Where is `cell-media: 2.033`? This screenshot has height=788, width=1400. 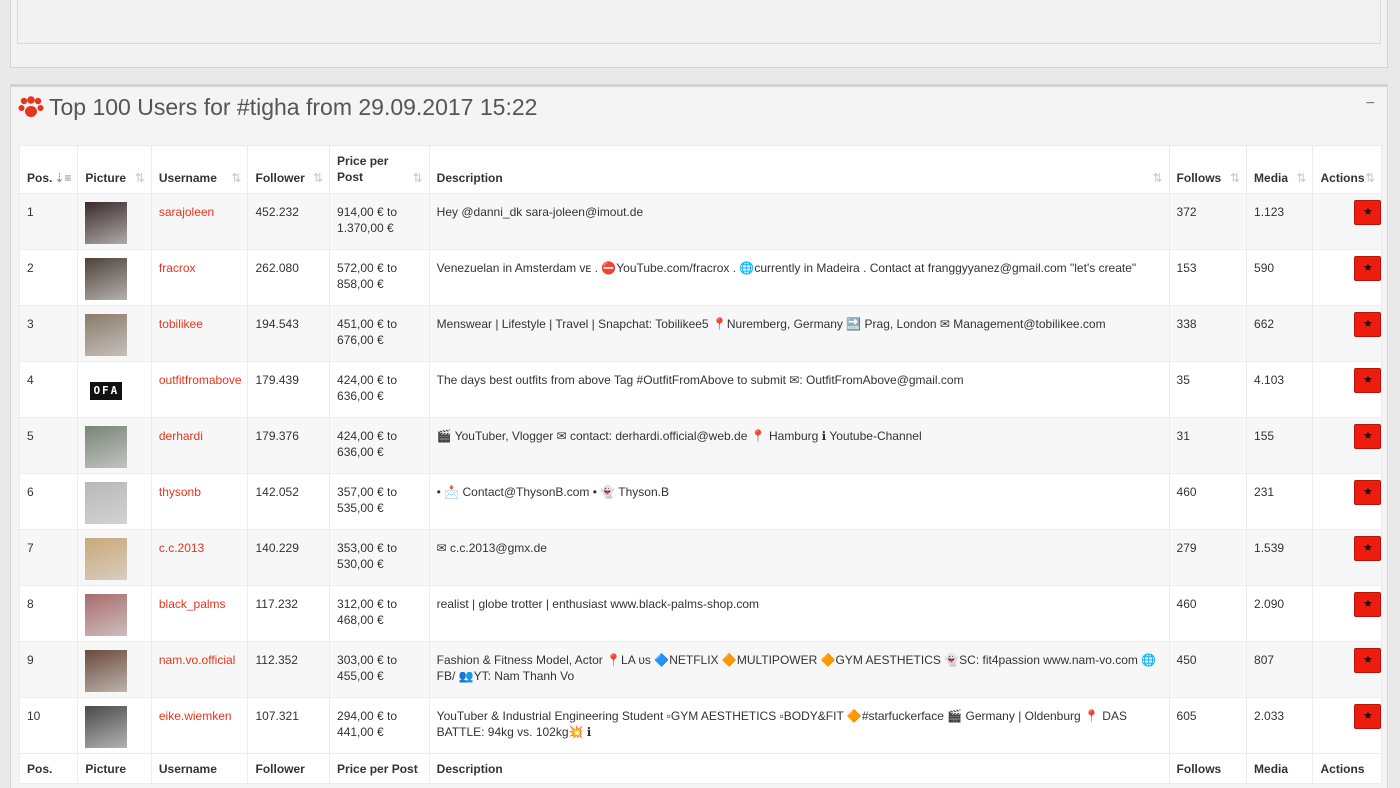
cell-media: 2.033 is located at coordinates (1280, 725).